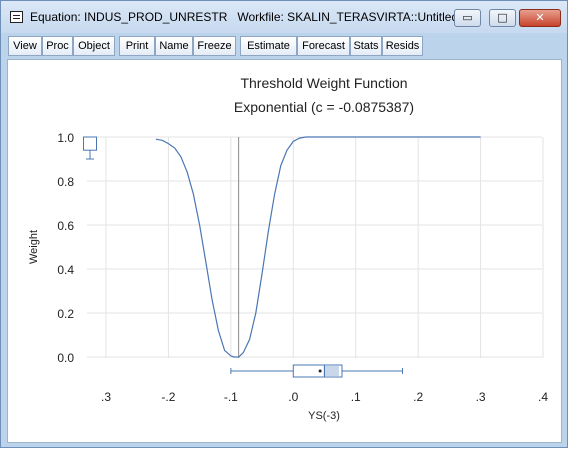  Describe the element at coordinates (324, 107) in the screenshot. I see `chart-subtitle: Exponential (c = -0.0875387)` at that location.